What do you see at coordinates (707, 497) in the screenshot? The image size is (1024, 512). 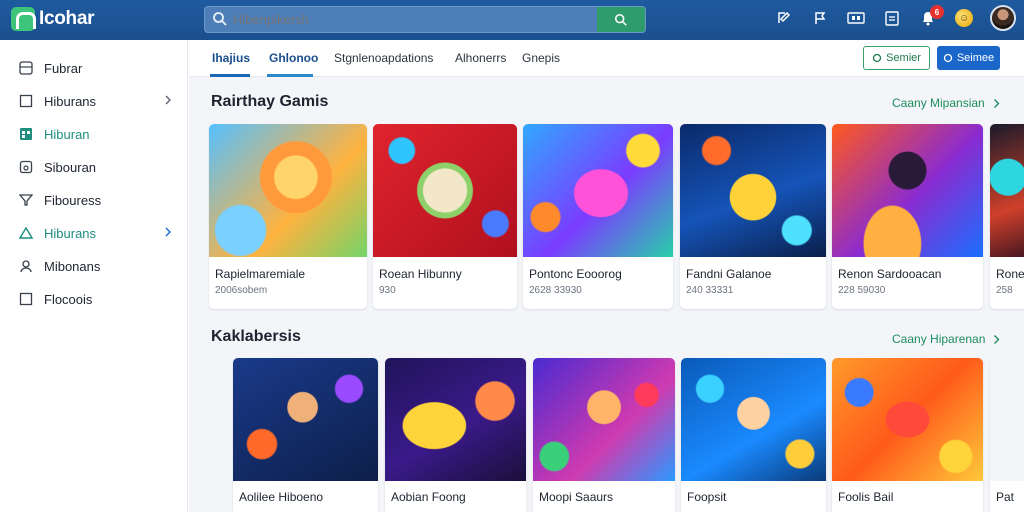 I see `game-title: Foopsit` at bounding box center [707, 497].